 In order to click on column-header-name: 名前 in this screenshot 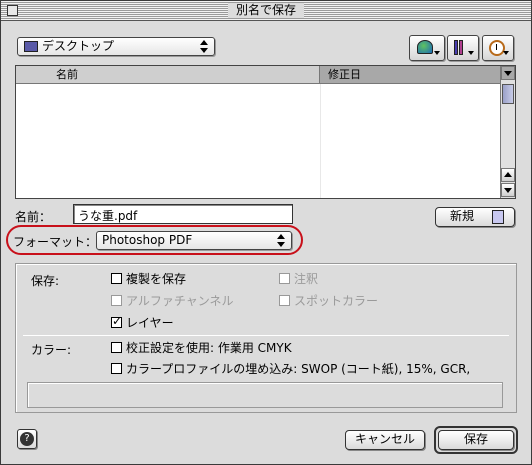, I will do `click(168, 75)`.